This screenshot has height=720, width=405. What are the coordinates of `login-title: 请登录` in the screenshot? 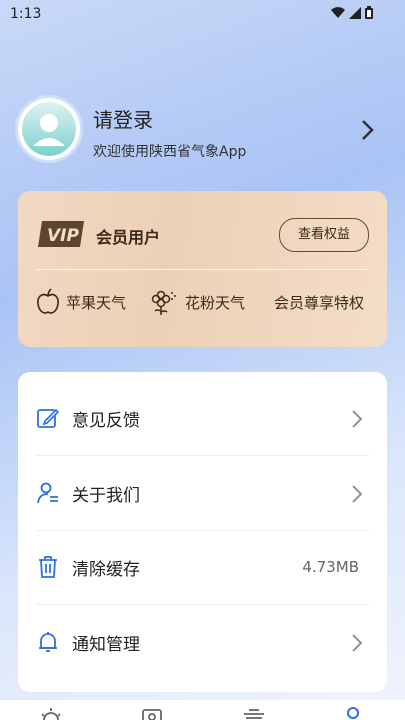 It's located at (123, 118).